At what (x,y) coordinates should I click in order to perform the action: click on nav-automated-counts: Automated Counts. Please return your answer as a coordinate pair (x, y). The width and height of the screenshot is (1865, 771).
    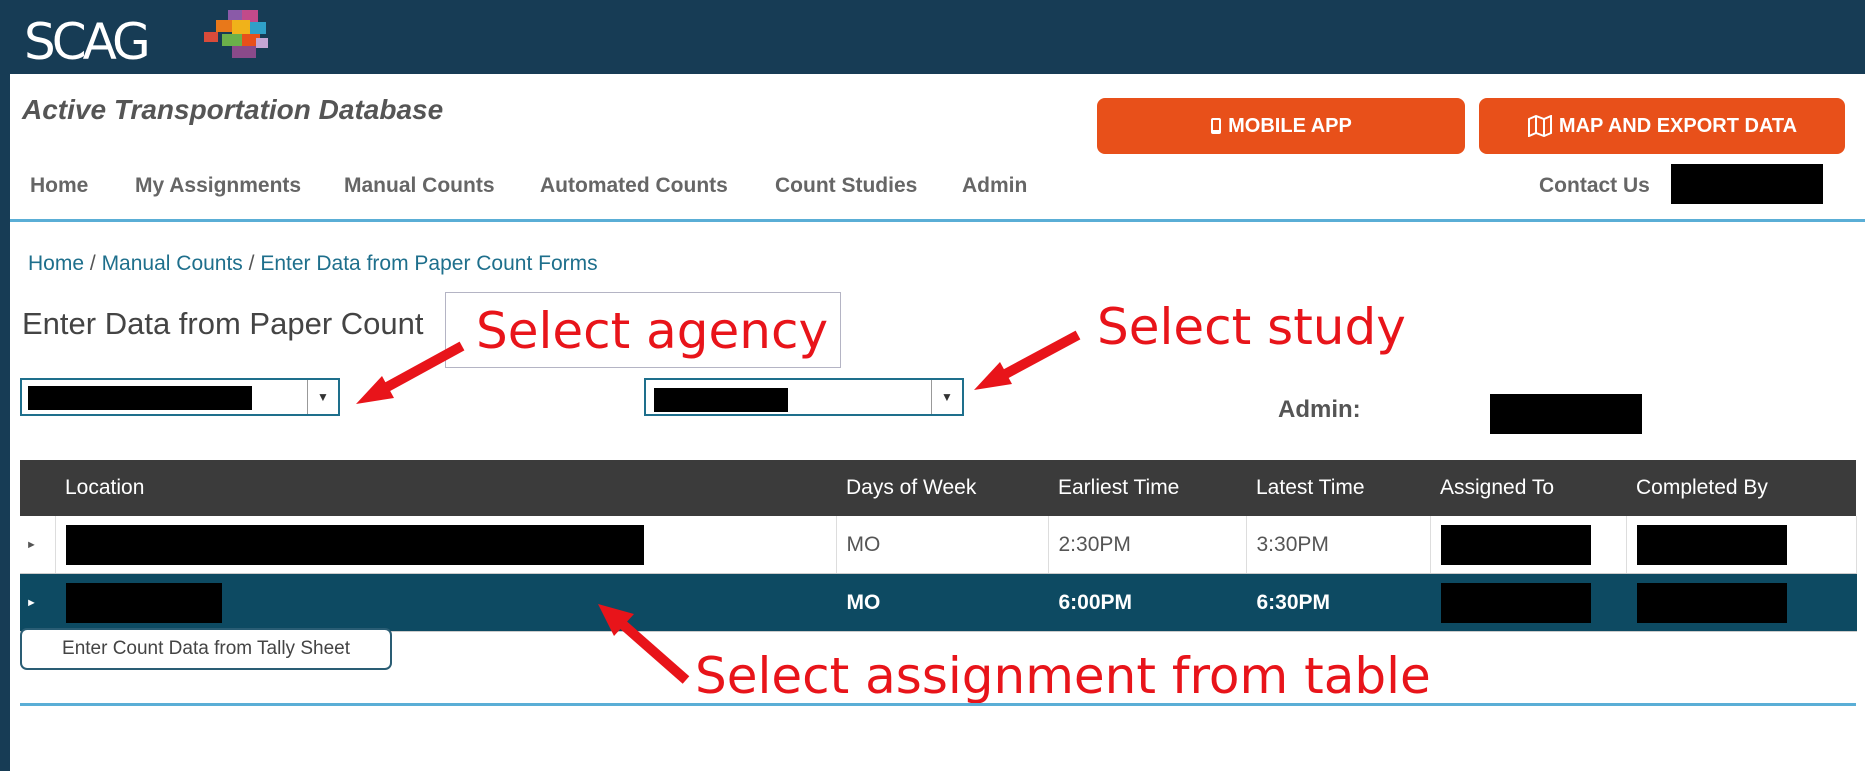
    Looking at the image, I should click on (634, 186).